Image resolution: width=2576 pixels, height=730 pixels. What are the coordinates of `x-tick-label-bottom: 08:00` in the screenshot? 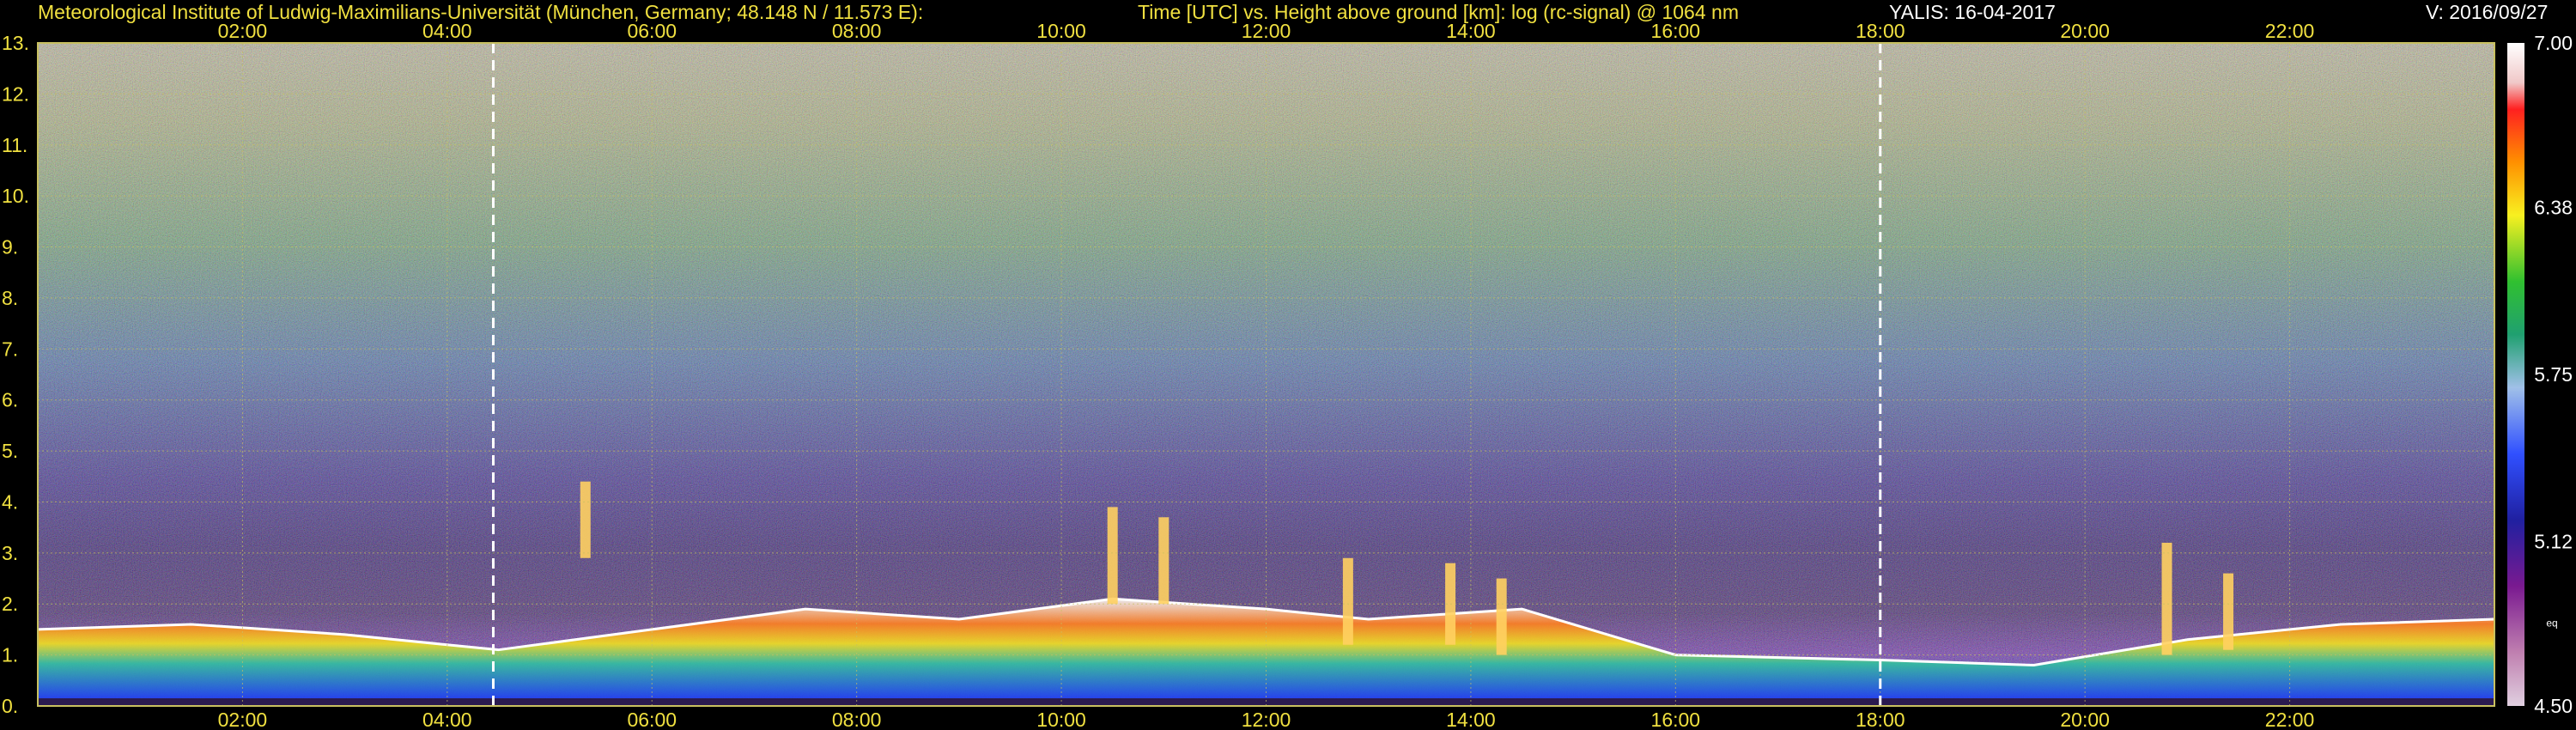 It's located at (857, 719).